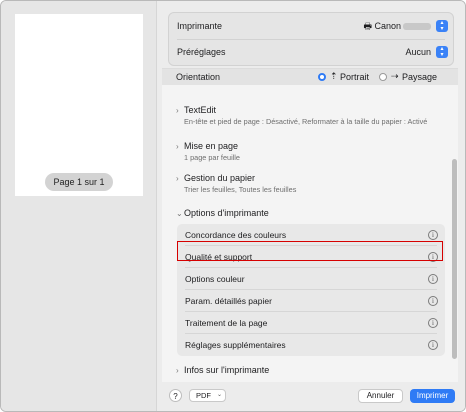 The height and width of the screenshot is (412, 466). I want to click on orientation-row: Orientation ⇡ Portrait ⇢ Paysage, so click(310, 77).